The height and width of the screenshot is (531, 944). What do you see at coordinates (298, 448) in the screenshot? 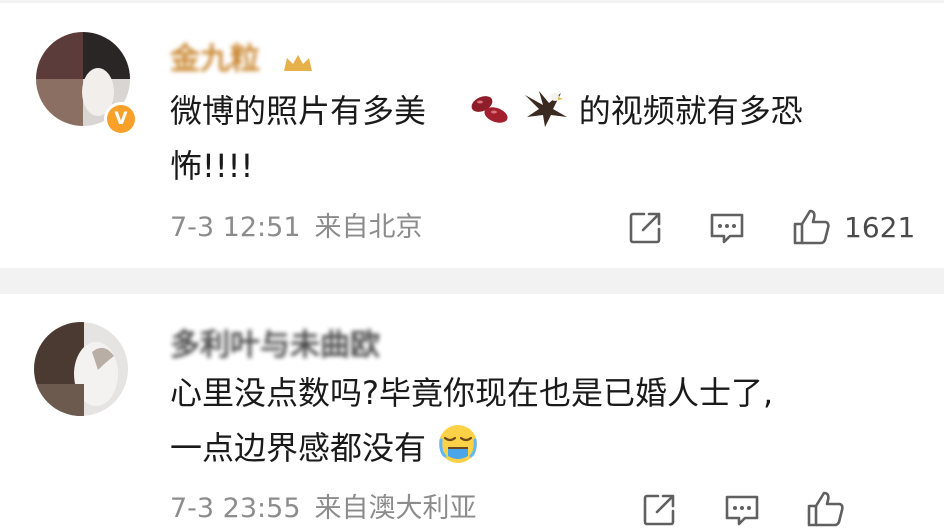
I see `comment-text-part: 一点边界感都没有` at bounding box center [298, 448].